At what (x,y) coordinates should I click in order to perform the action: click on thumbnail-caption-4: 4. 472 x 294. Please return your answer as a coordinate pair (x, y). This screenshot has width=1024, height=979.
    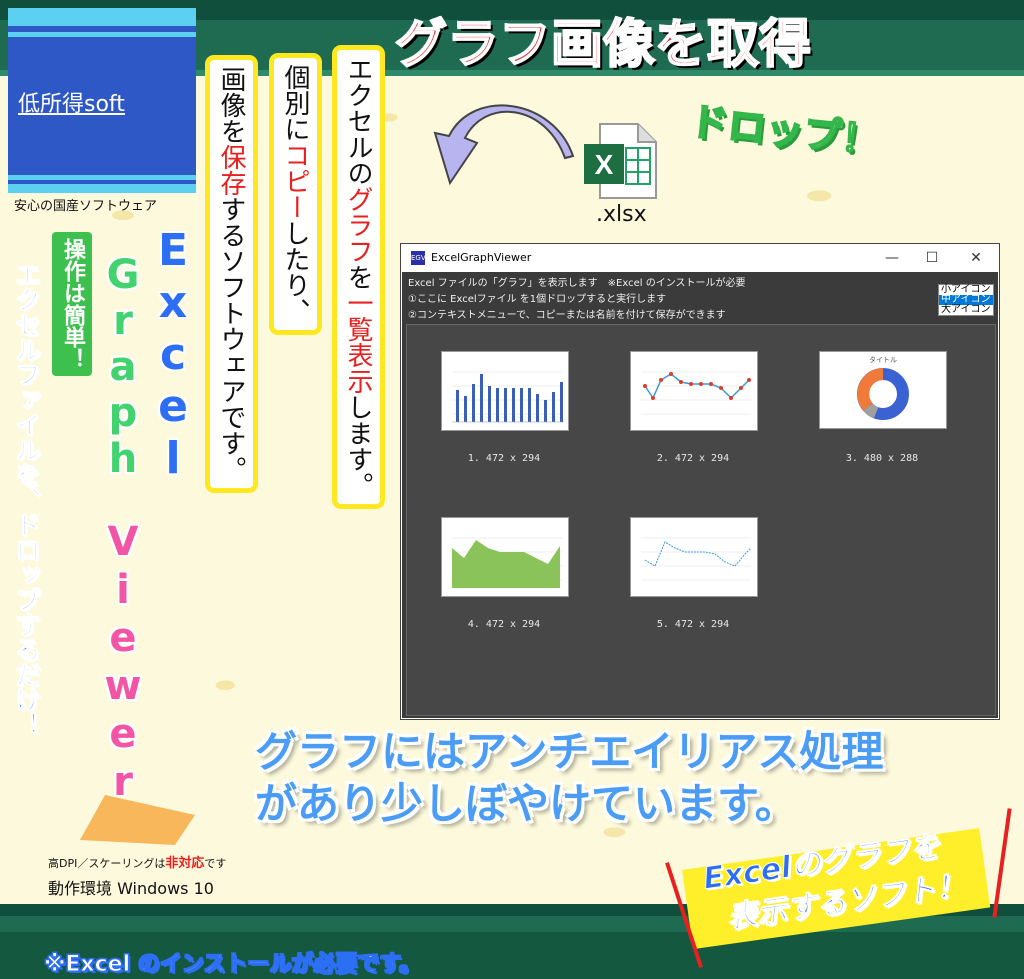
    Looking at the image, I should click on (504, 624).